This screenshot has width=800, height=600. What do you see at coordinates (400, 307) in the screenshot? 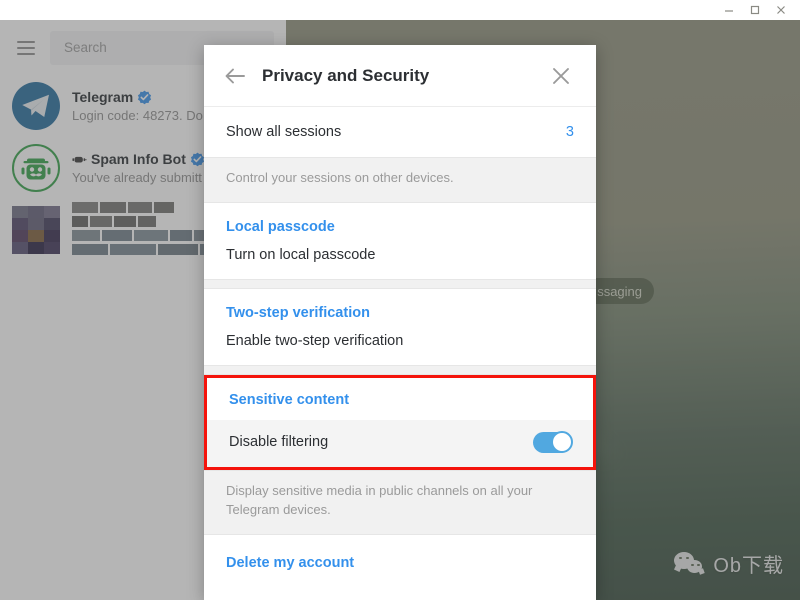
I see `two-step-verification-heading: Two-step verification` at bounding box center [400, 307].